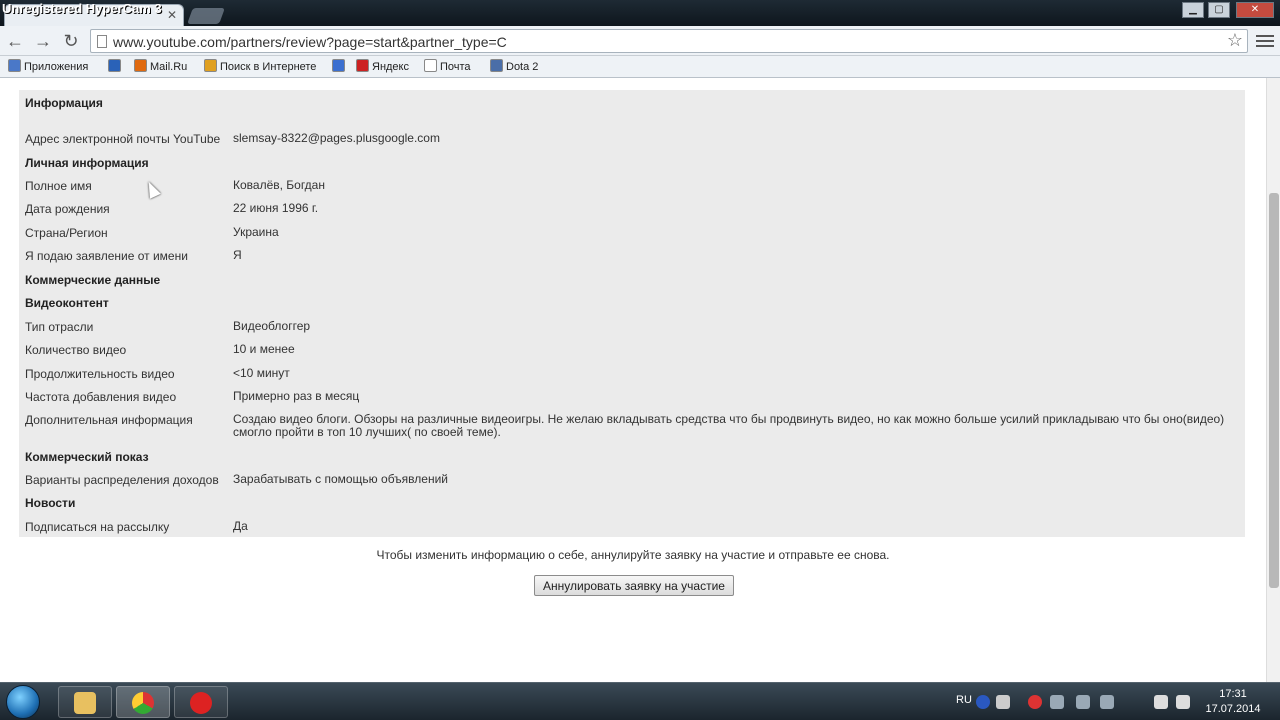 This screenshot has width=1280, height=720. I want to click on field-label: Дополнительная информация, so click(109, 420).